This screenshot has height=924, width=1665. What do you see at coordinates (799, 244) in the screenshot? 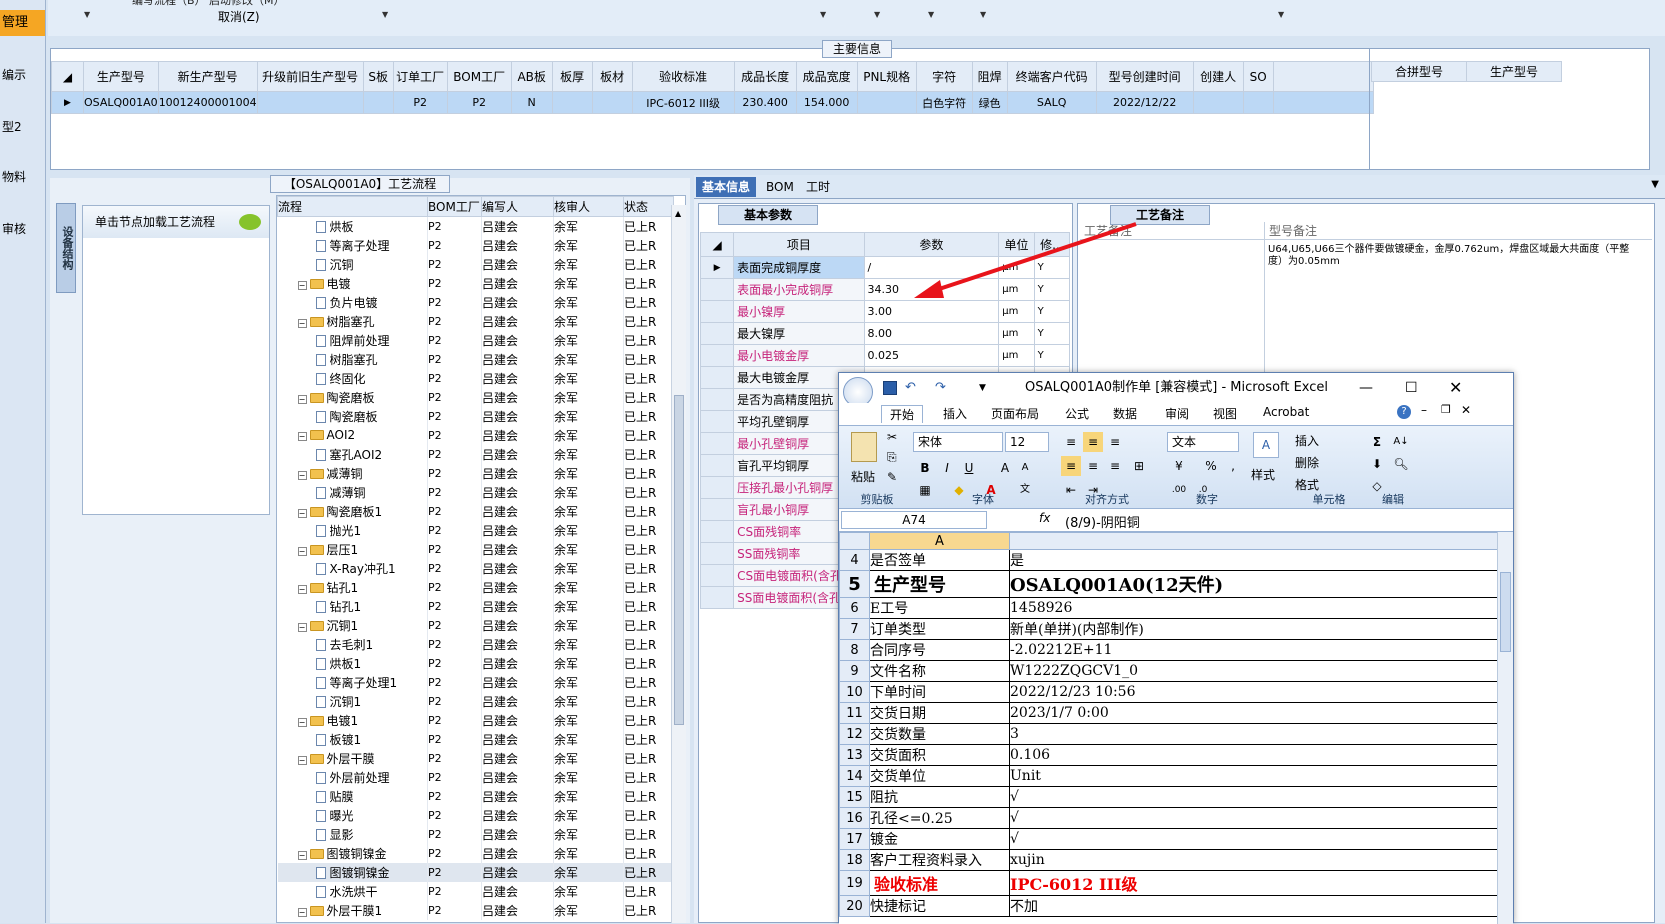
I see `col-header: 项目` at bounding box center [799, 244].